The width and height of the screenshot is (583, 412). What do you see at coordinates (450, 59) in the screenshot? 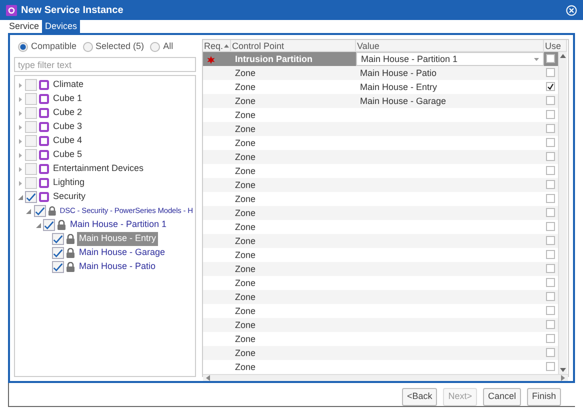
I see `value-dropdown: Main House - Partition 1` at bounding box center [450, 59].